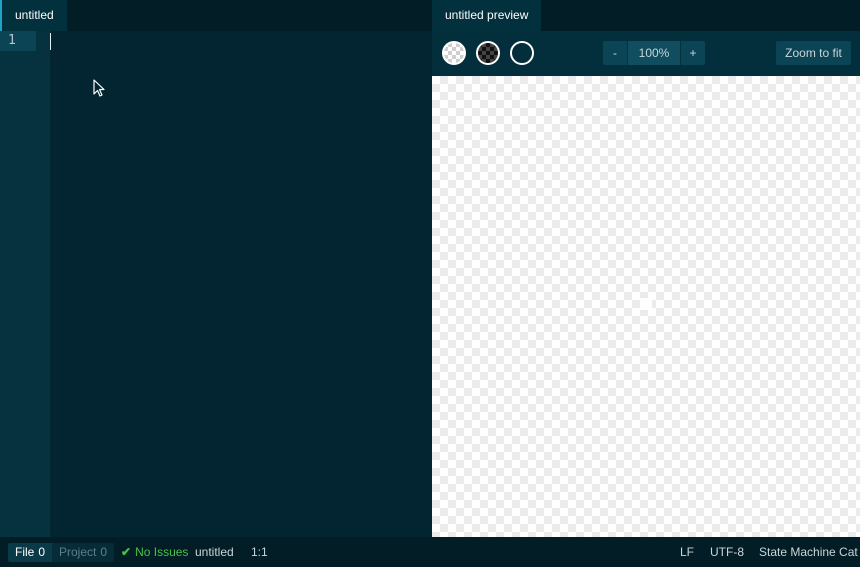 This screenshot has width=860, height=567. Describe the element at coordinates (78, 552) in the screenshot. I see `project-label: Project` at that location.